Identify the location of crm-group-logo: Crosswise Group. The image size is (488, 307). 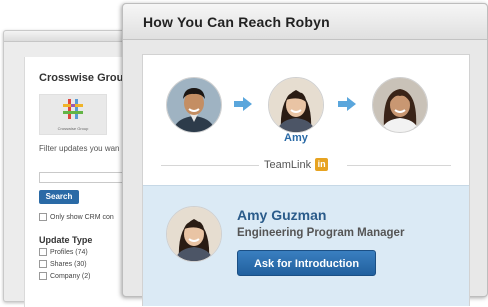
(73, 114).